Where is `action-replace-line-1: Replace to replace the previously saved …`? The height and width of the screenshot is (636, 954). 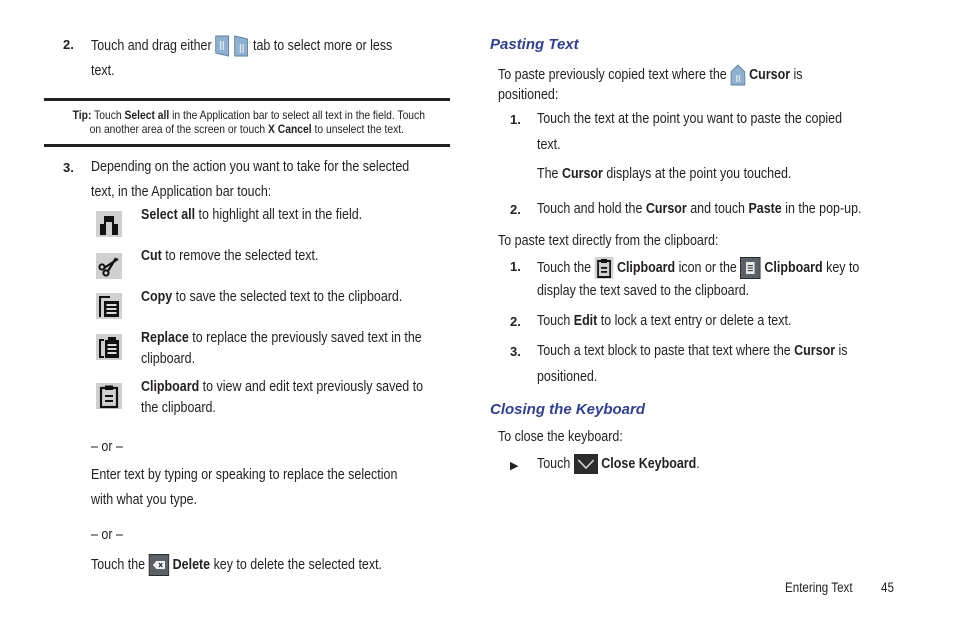
action-replace-line-1: Replace to replace the previously saved … is located at coordinates (281, 338).